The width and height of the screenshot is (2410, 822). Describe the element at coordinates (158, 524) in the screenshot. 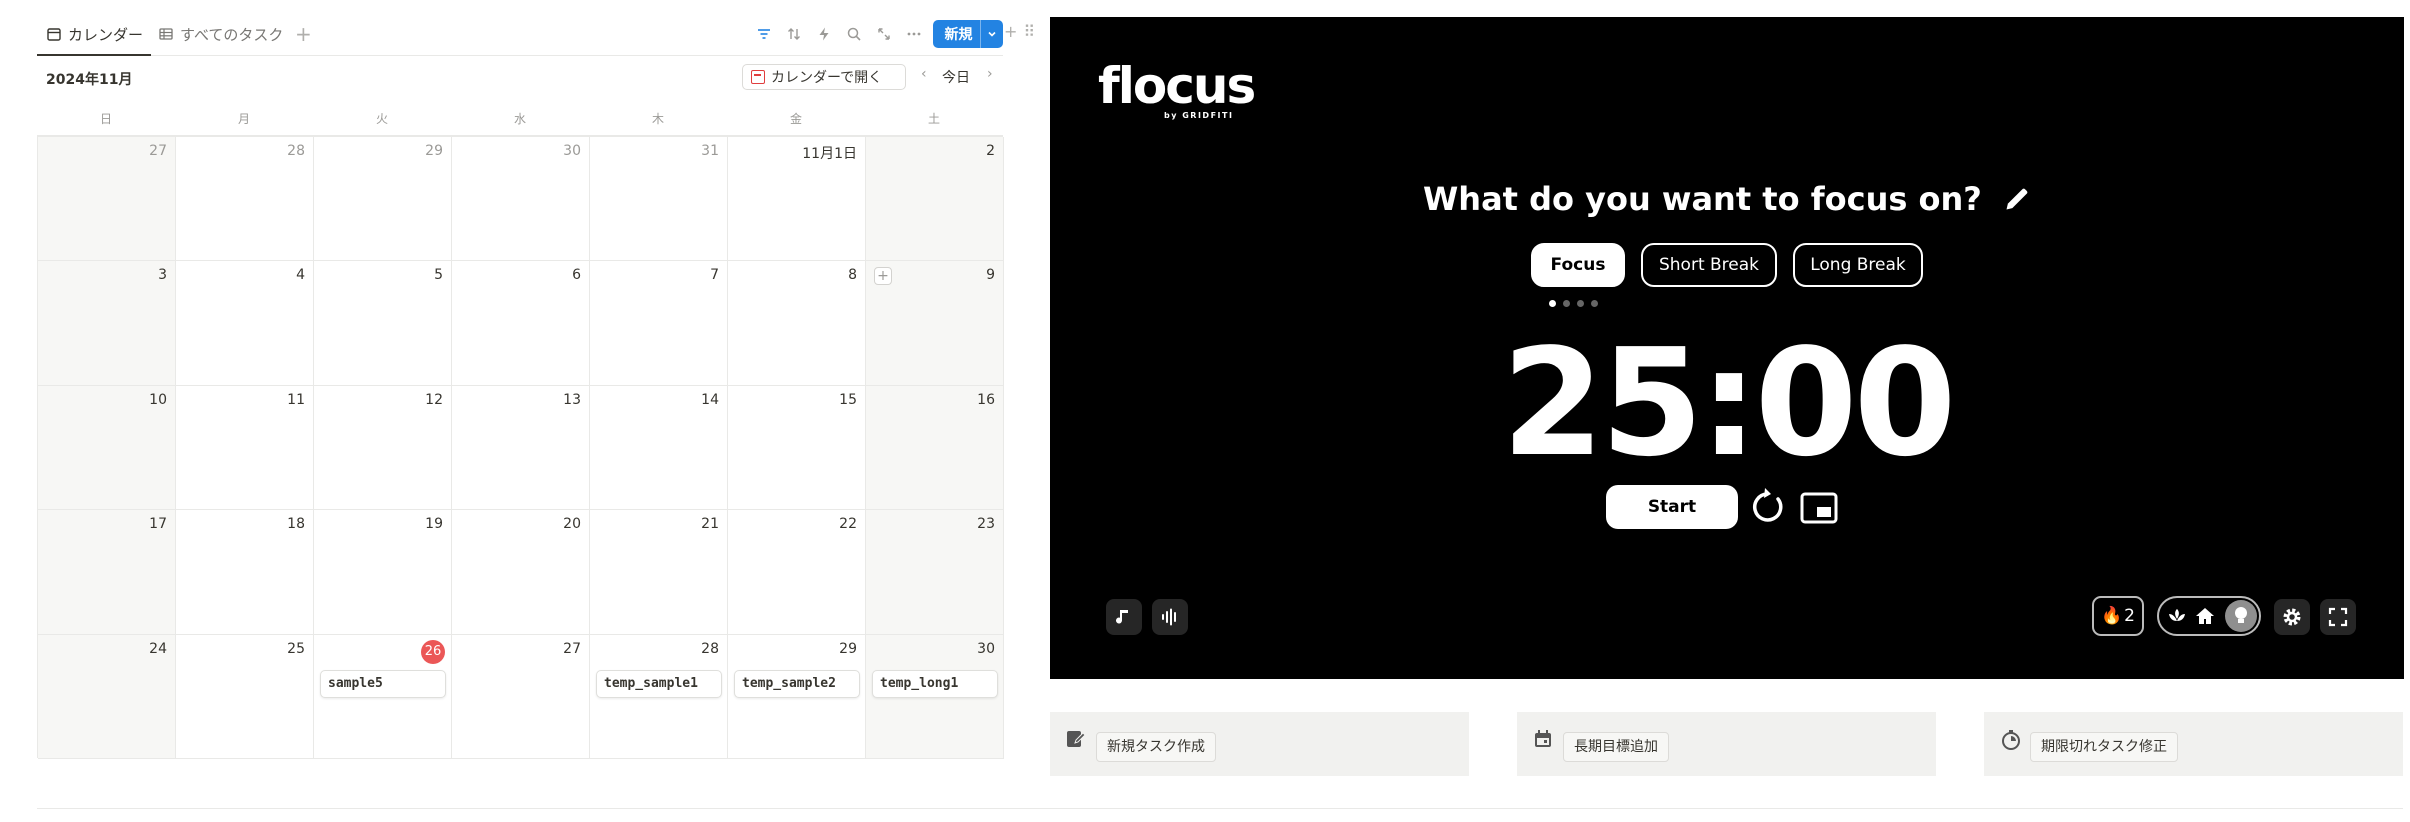

I see `day-number: 17` at that location.